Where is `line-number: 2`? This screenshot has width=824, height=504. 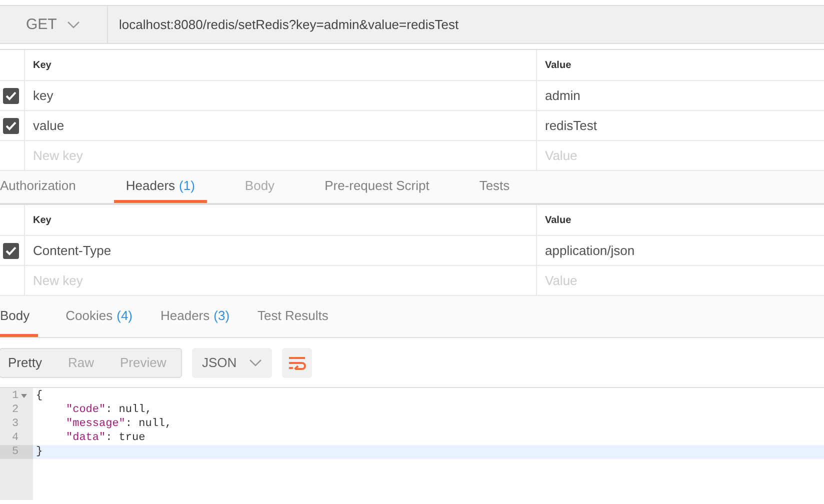
line-number: 2 is located at coordinates (15, 410).